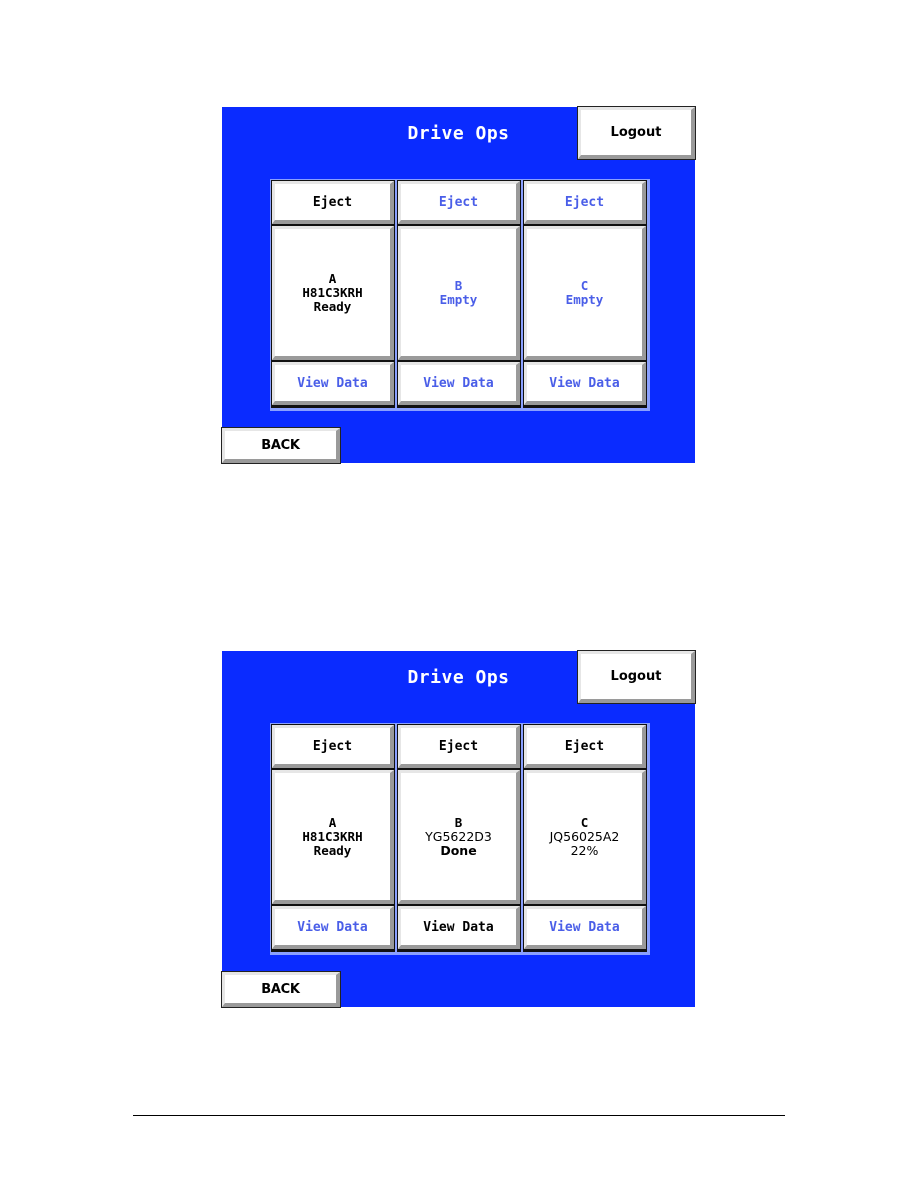 This screenshot has height=1188, width=918. I want to click on drive-info-c: C Empty, so click(585, 293).